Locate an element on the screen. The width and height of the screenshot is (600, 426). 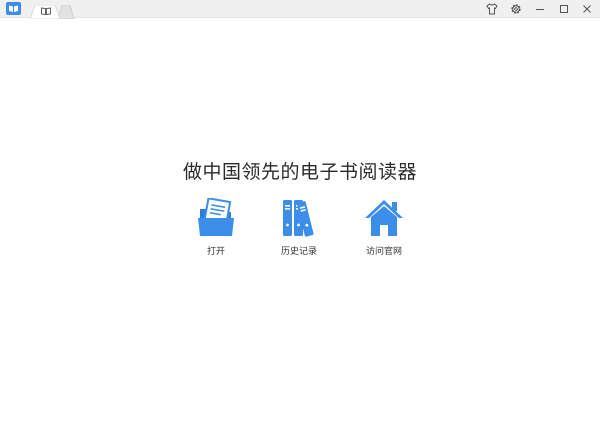
minimize-button is located at coordinates (540, 9).